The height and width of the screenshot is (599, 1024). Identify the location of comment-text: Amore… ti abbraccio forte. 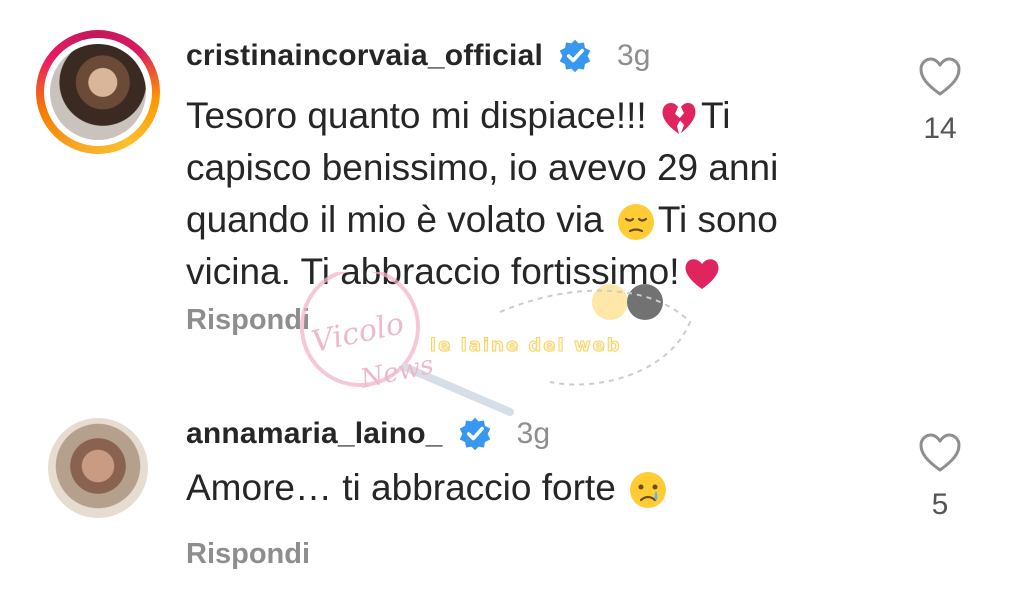
(506, 488).